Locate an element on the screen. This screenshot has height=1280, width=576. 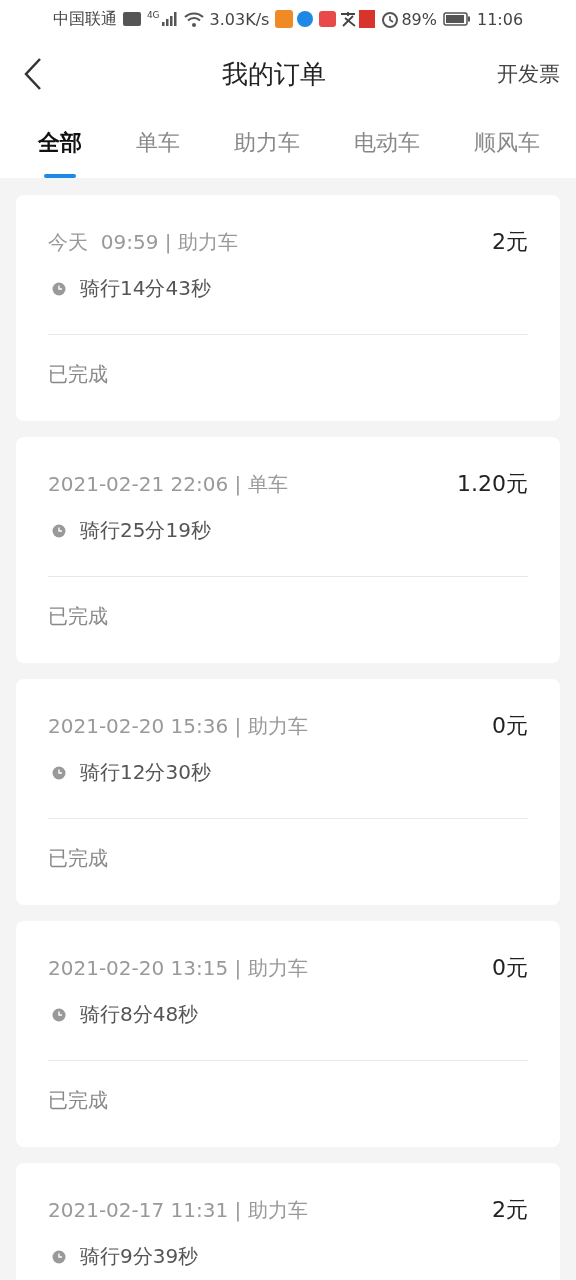
order-price: 1.20元 is located at coordinates (492, 484).